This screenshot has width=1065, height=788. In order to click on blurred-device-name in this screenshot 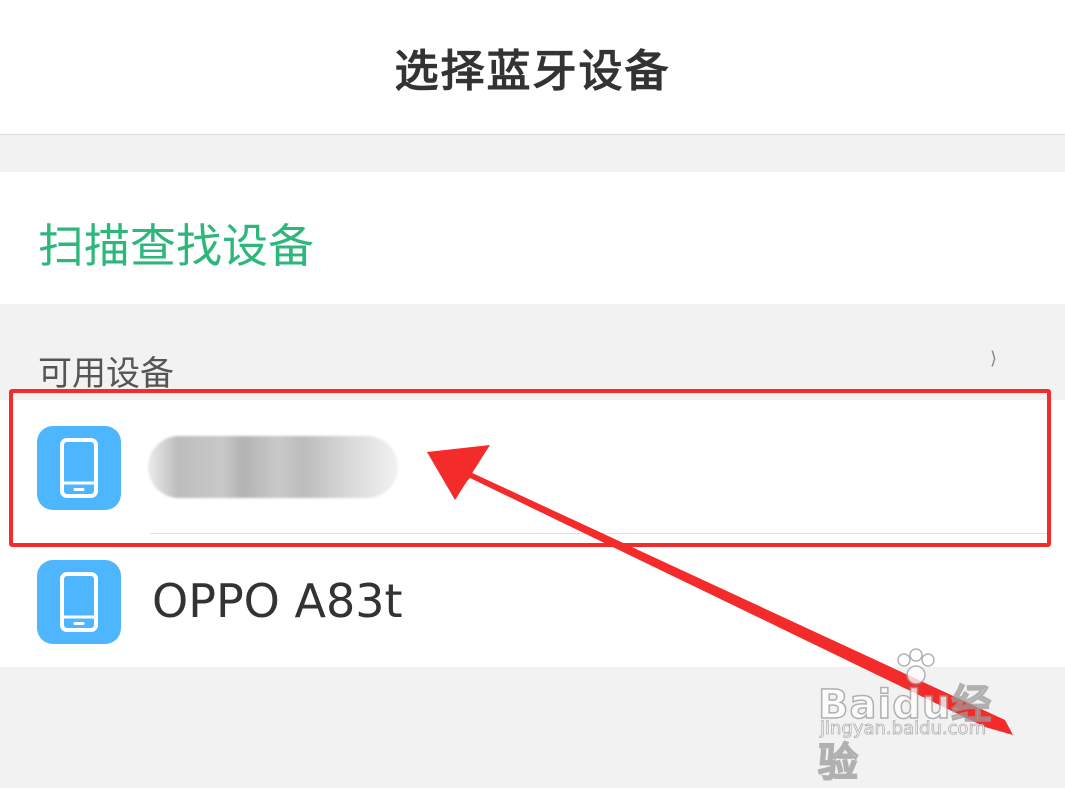, I will do `click(273, 467)`.